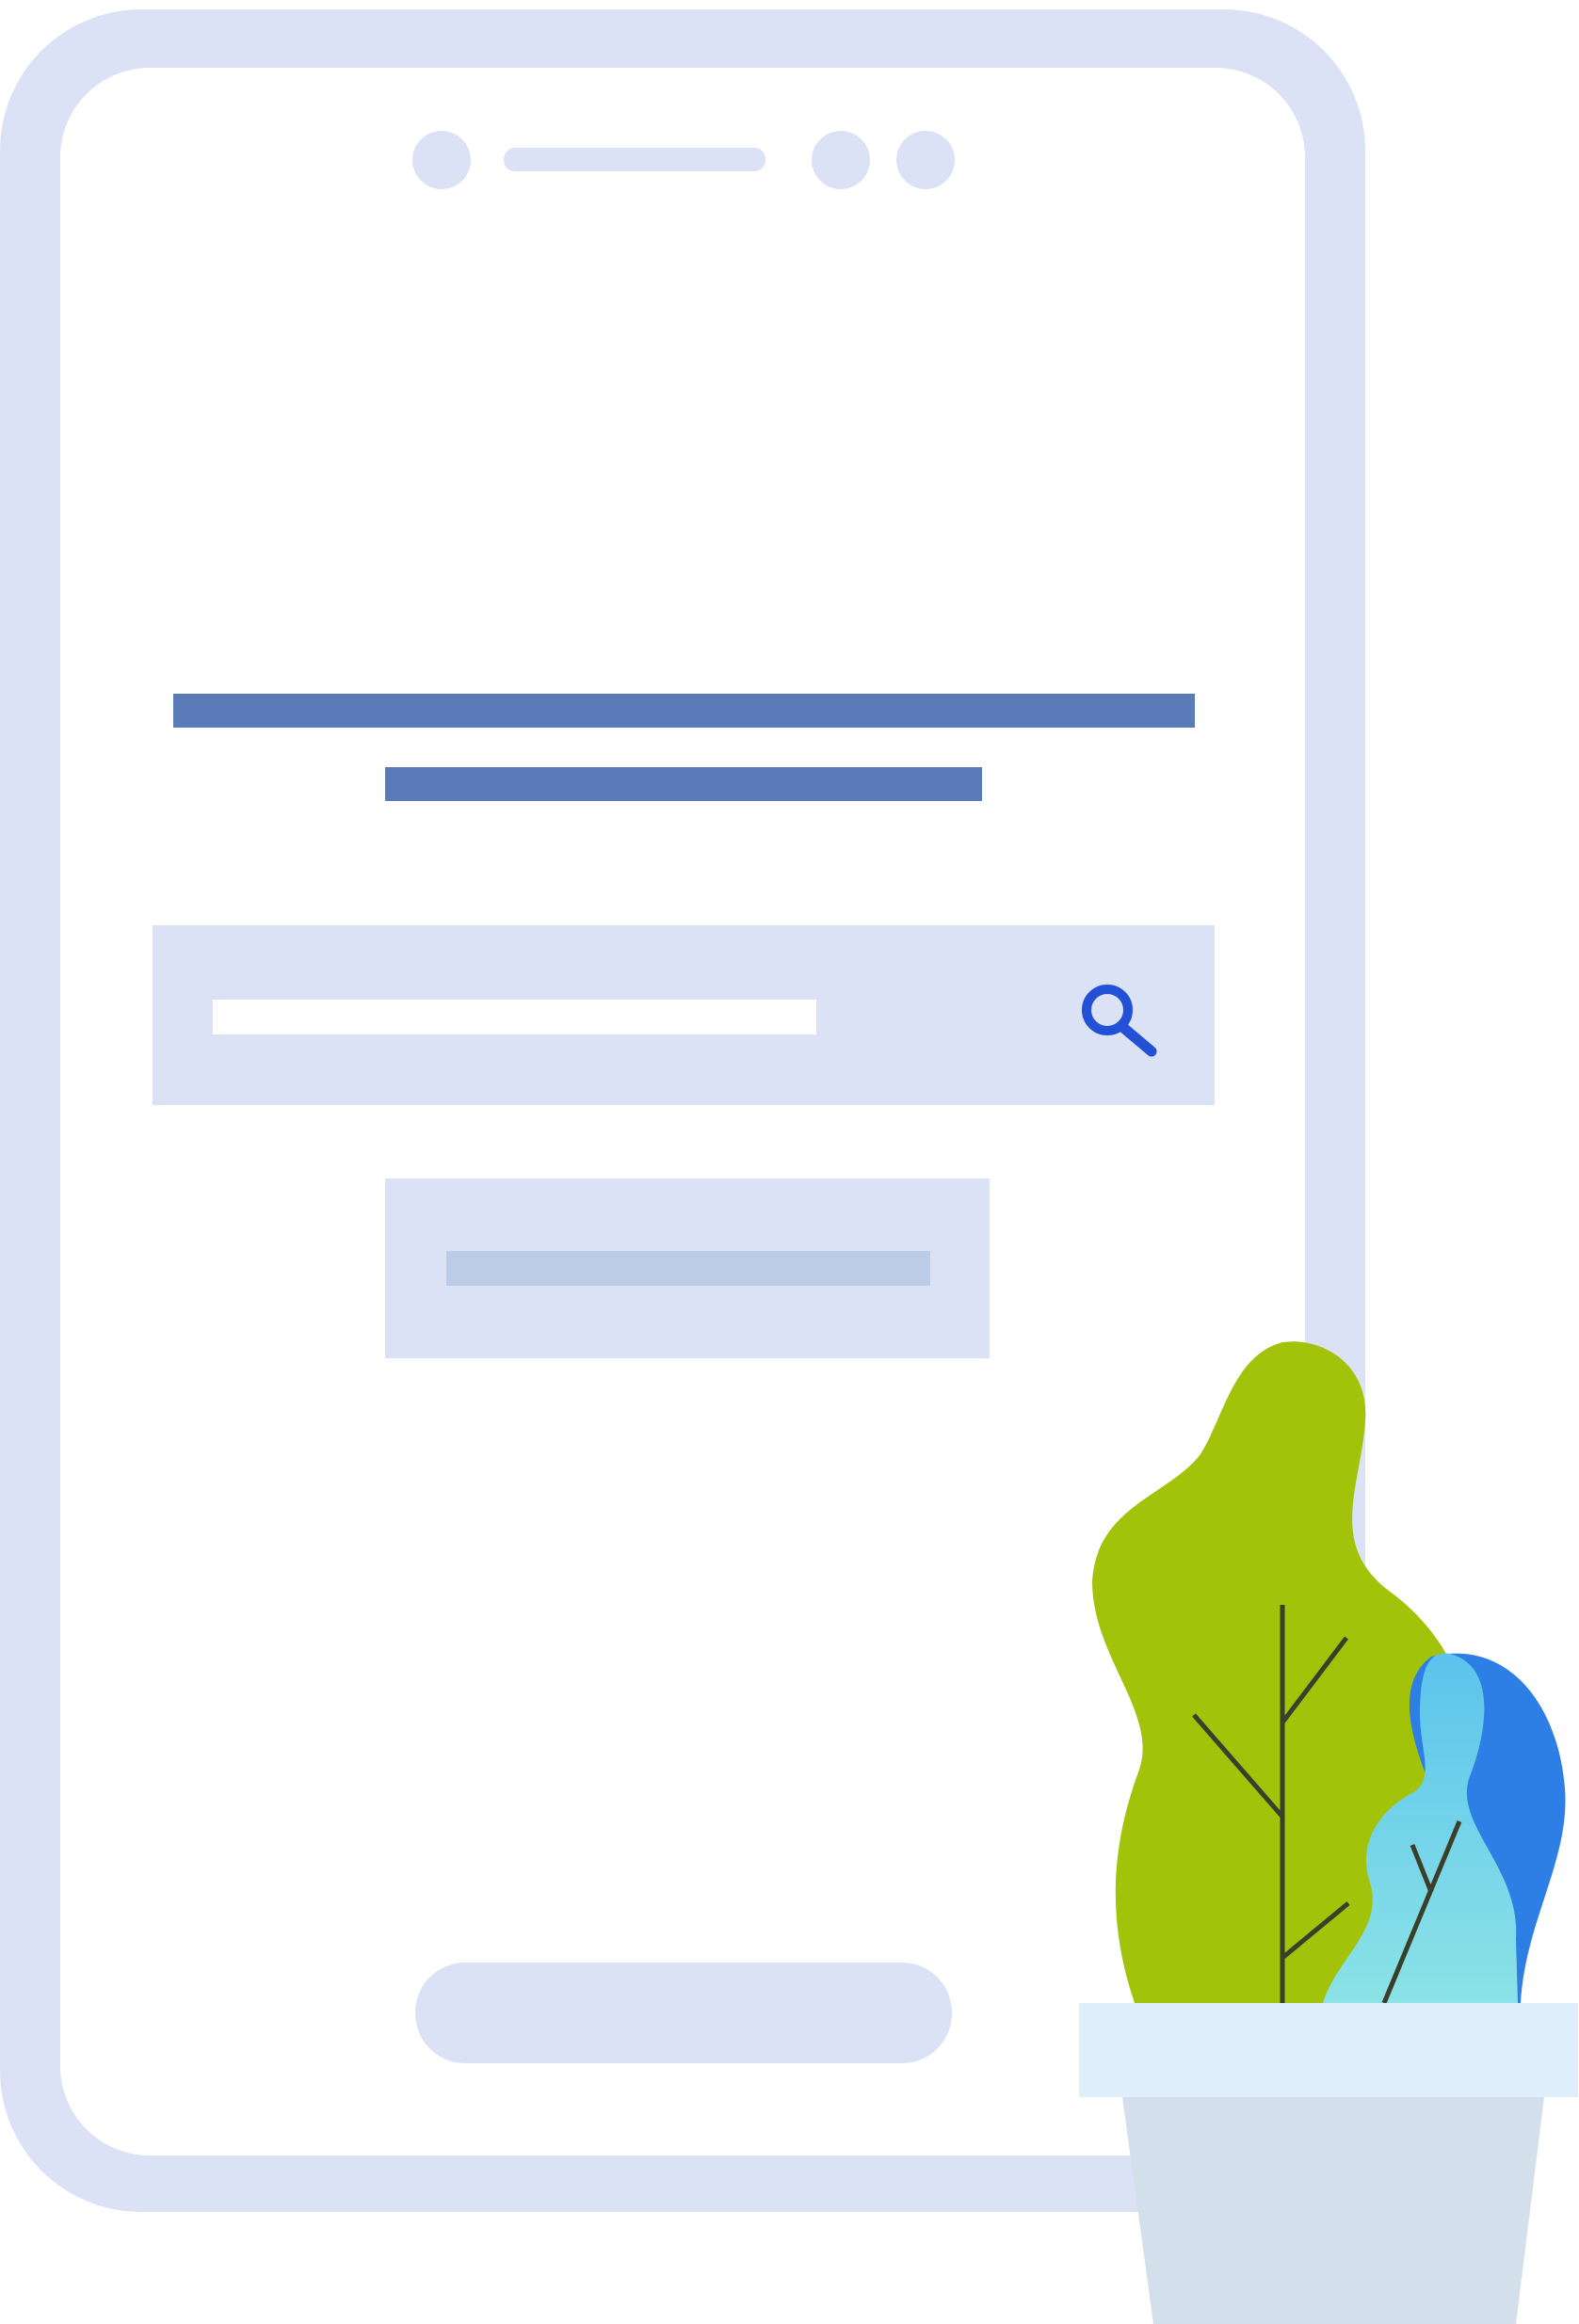 This screenshot has height=2324, width=1579. I want to click on submit-button-label-bar, so click(688, 1268).